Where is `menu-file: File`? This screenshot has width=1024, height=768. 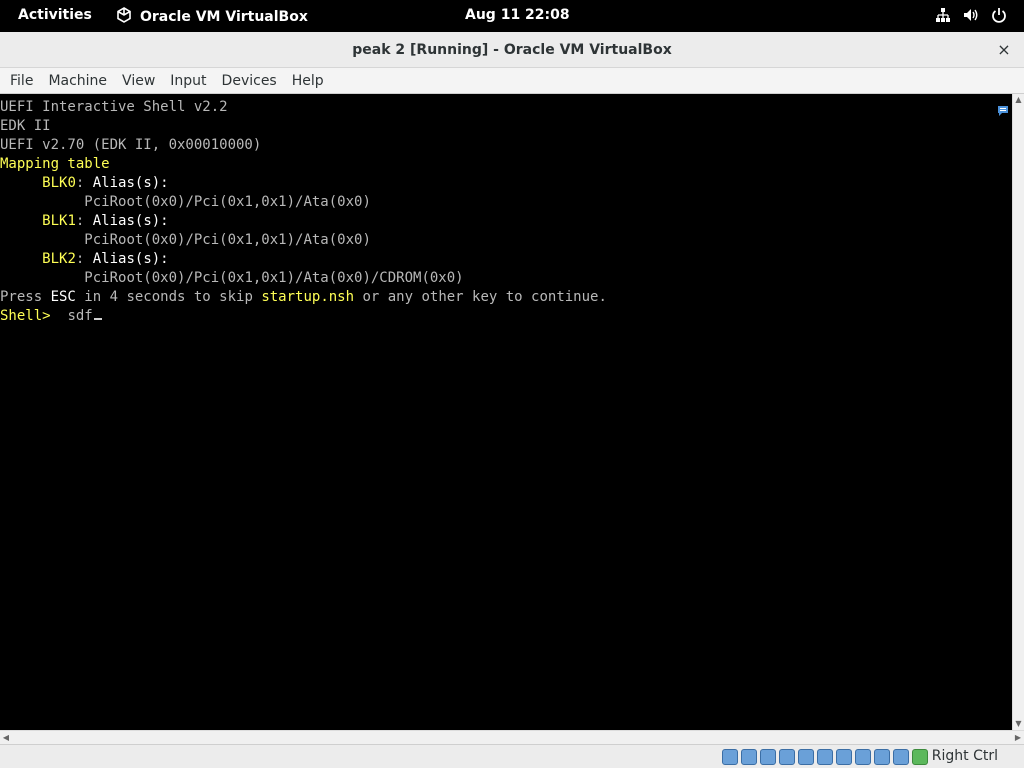 menu-file: File is located at coordinates (21, 81).